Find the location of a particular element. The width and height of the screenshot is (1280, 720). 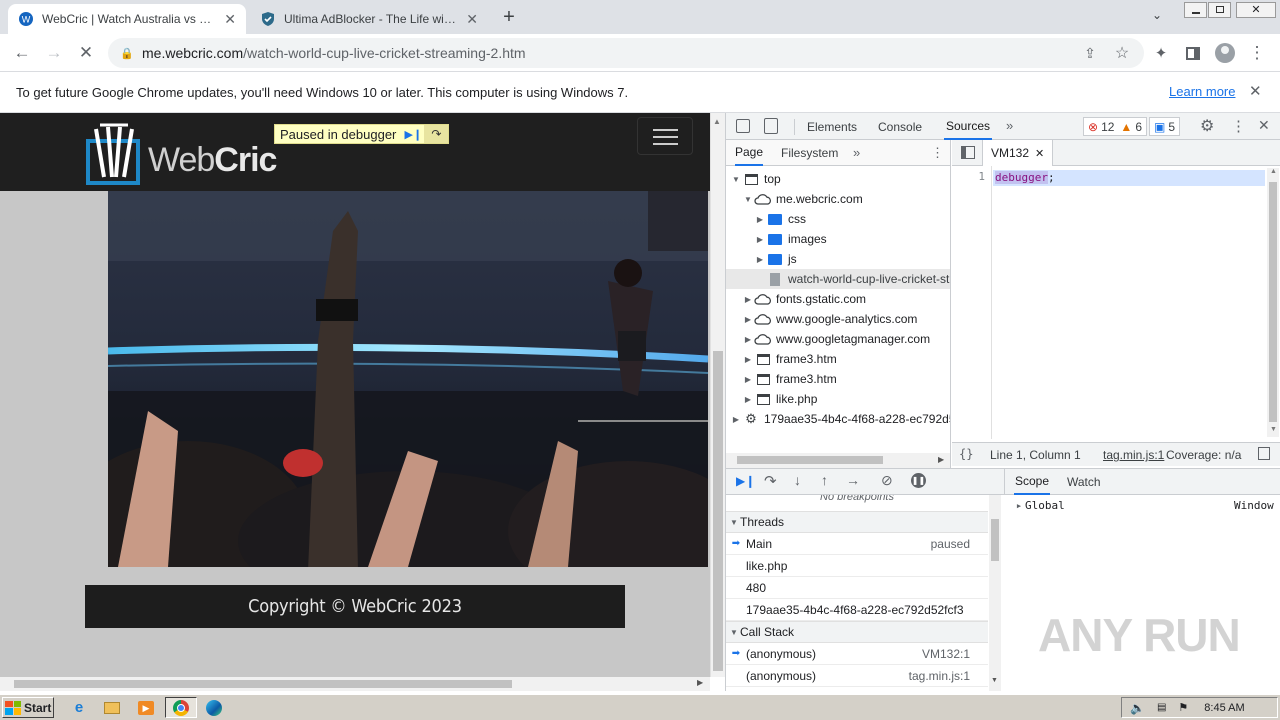

resume-script-icon: ▶❙ is located at coordinates (745, 481).